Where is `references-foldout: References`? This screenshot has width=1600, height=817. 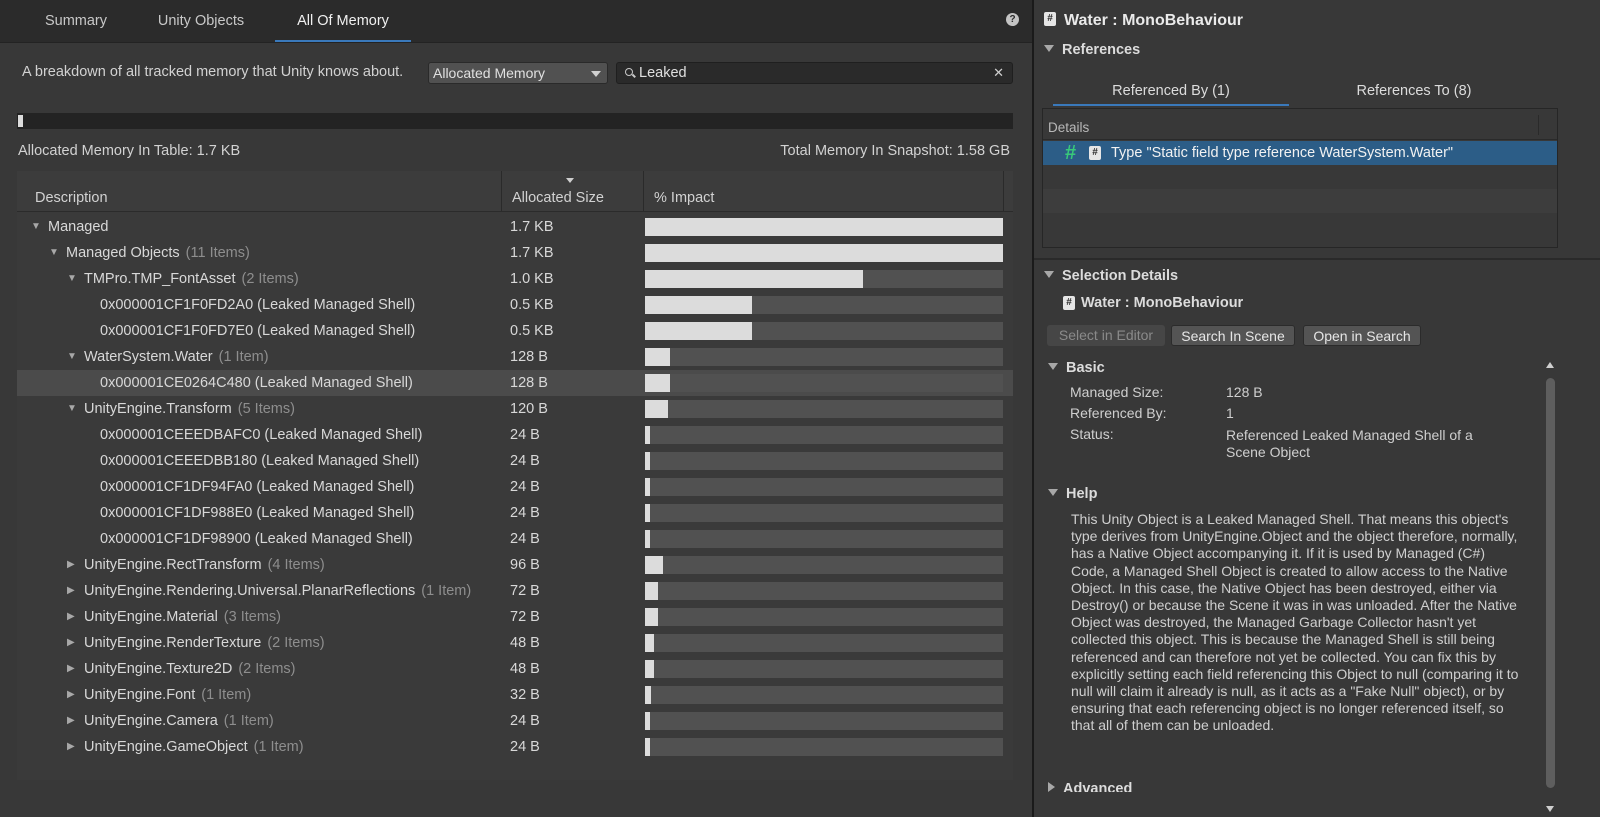
references-foldout: References is located at coordinates (1092, 50).